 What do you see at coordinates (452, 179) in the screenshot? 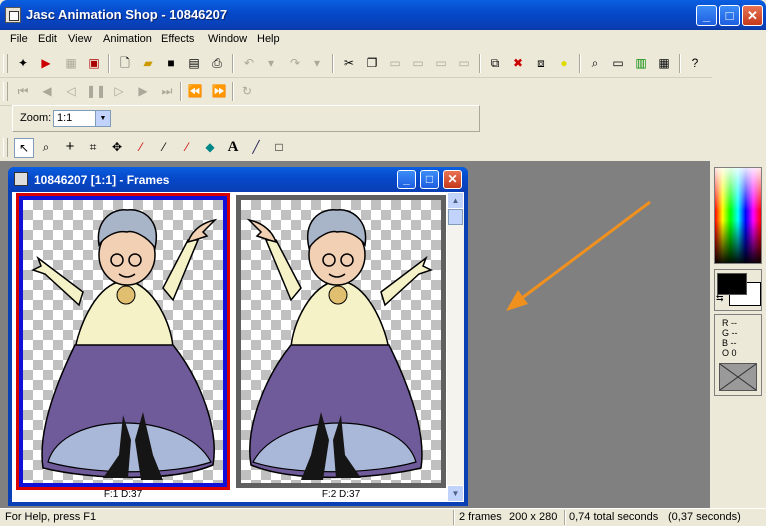
I see `child-close-button: ✕` at bounding box center [452, 179].